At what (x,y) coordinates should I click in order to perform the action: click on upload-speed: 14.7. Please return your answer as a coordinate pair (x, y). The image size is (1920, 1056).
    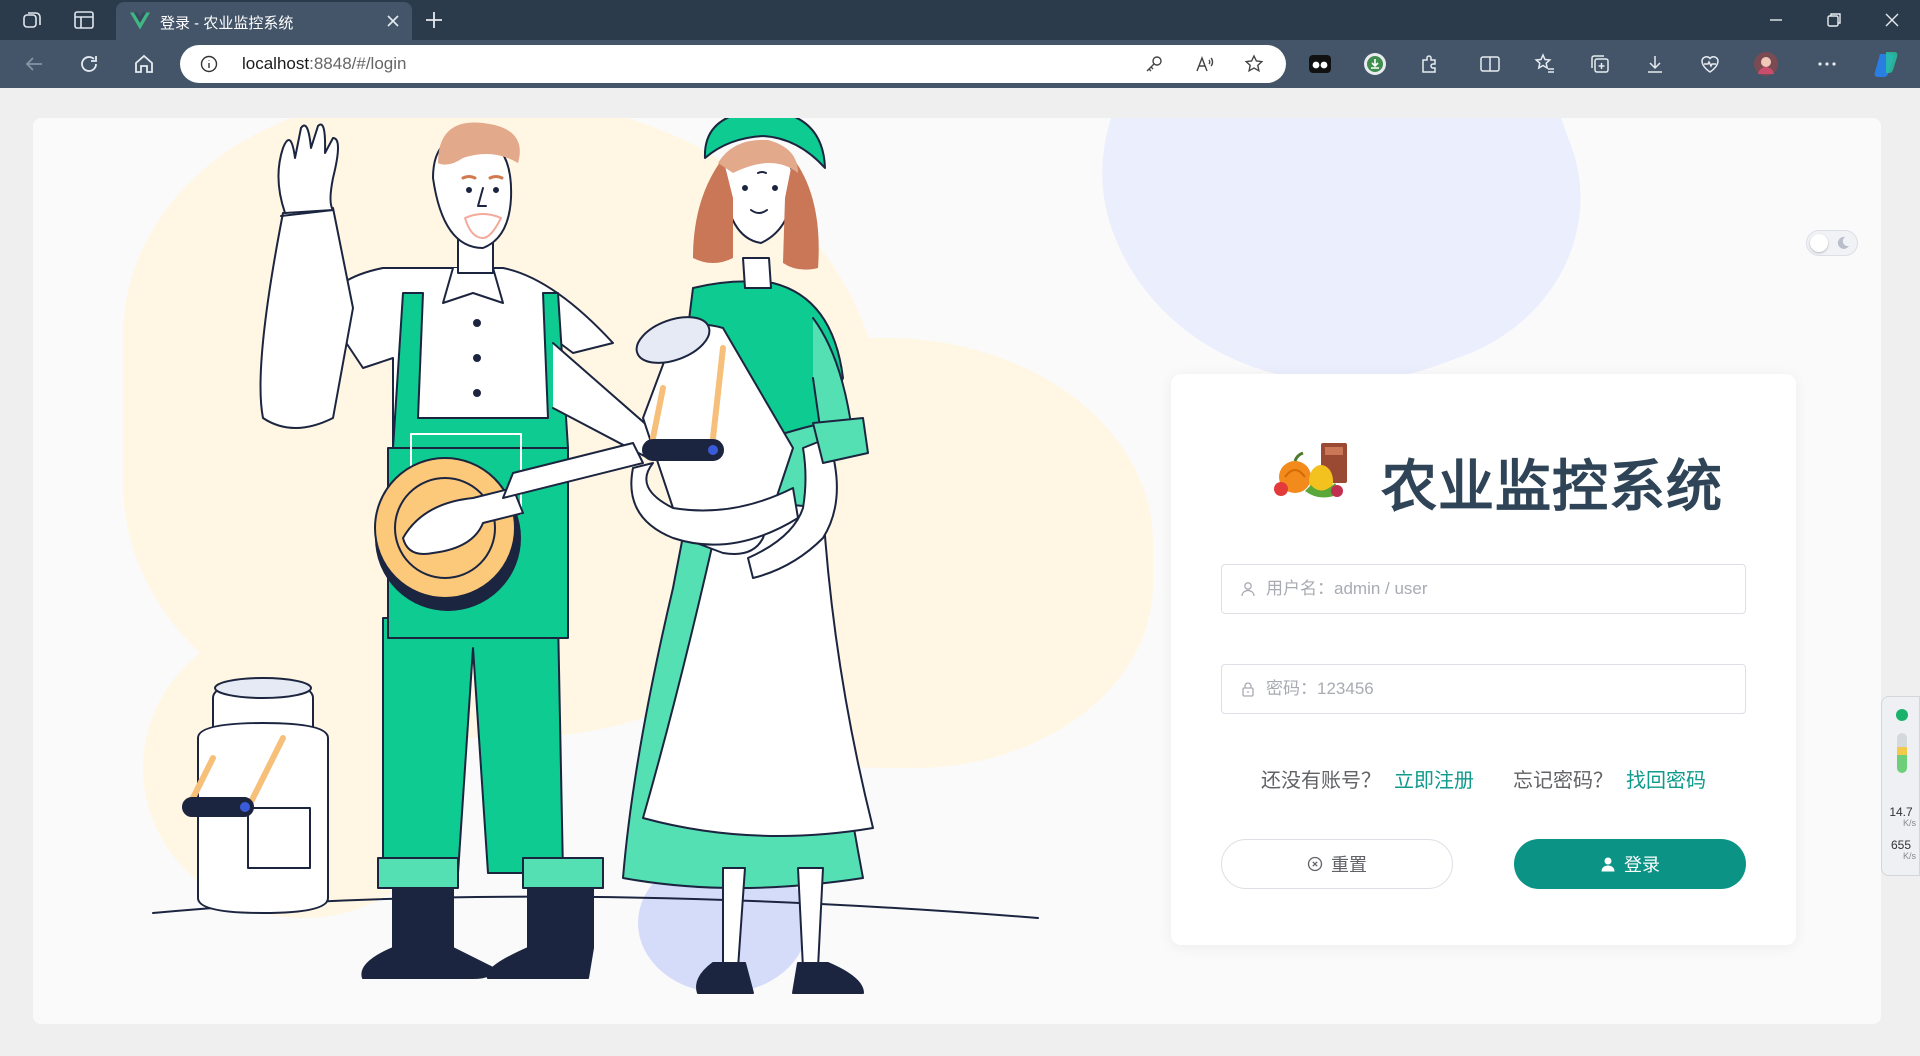
    Looking at the image, I should click on (1901, 812).